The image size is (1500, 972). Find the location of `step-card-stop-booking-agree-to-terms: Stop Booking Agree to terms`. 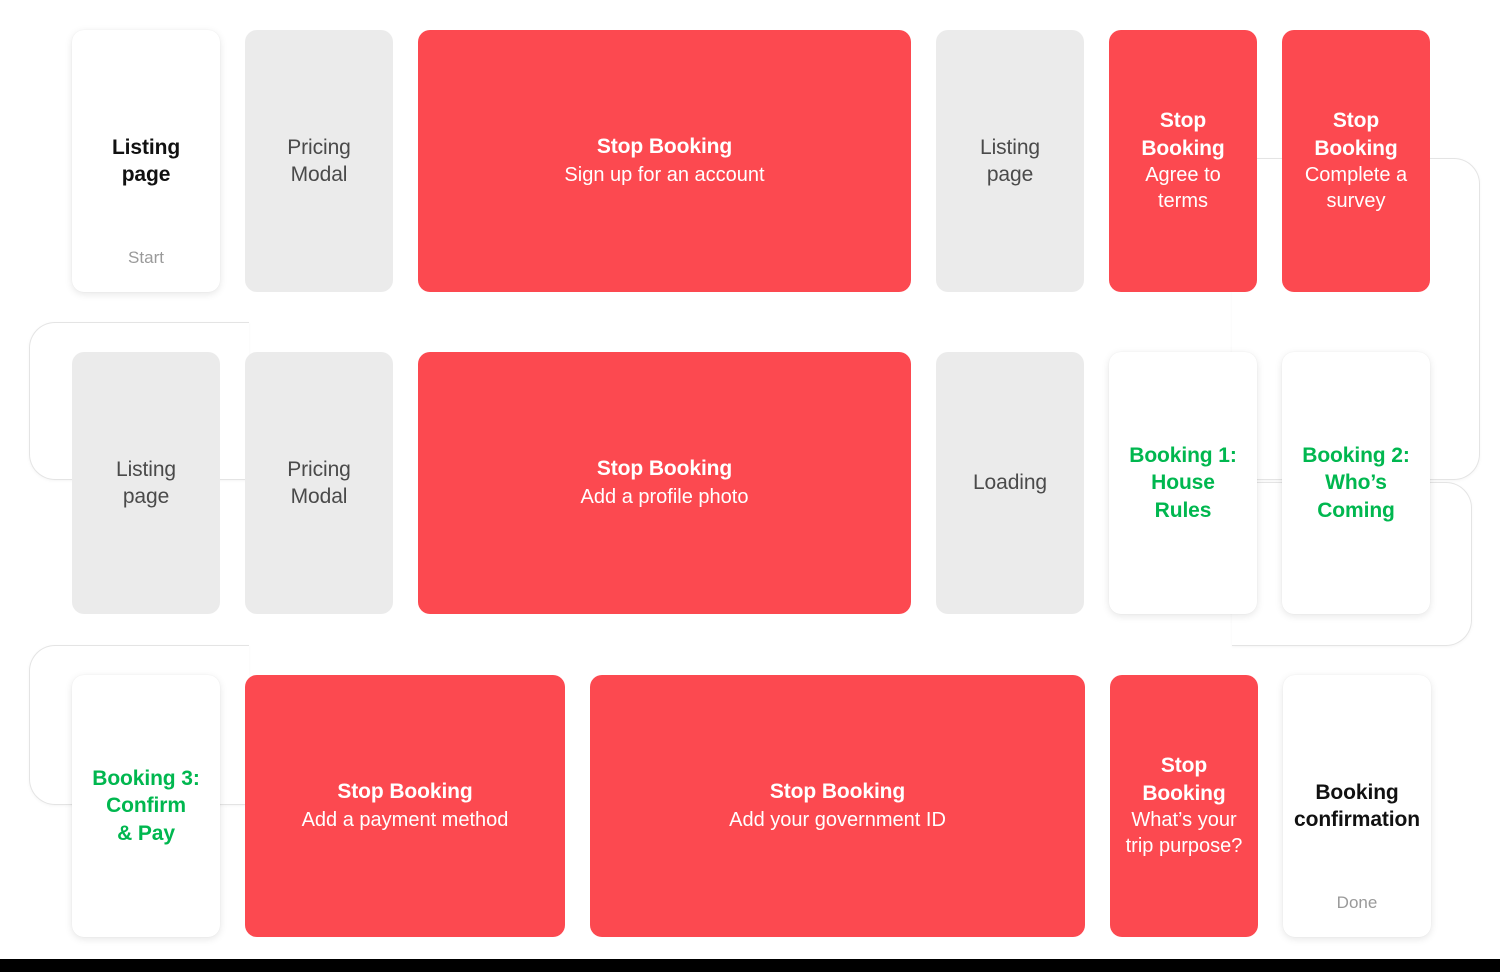

step-card-stop-booking-agree-to-terms: Stop Booking Agree to terms is located at coordinates (1183, 161).